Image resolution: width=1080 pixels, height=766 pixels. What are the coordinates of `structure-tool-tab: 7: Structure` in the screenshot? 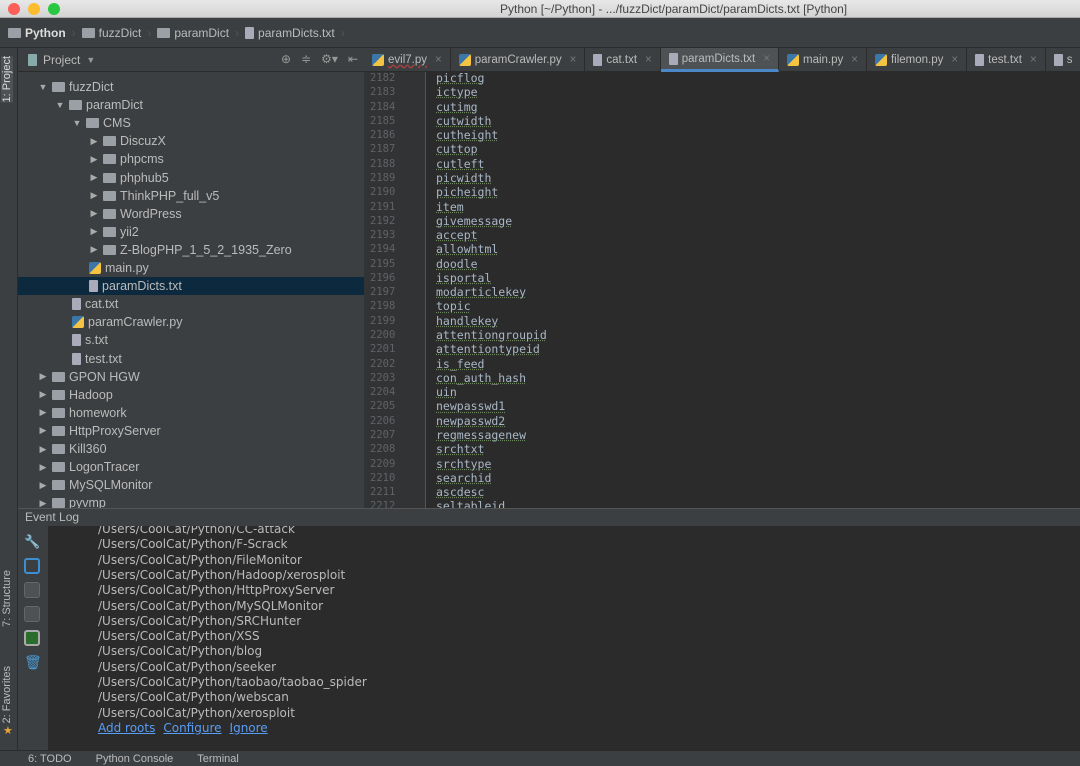 It's located at (7, 598).